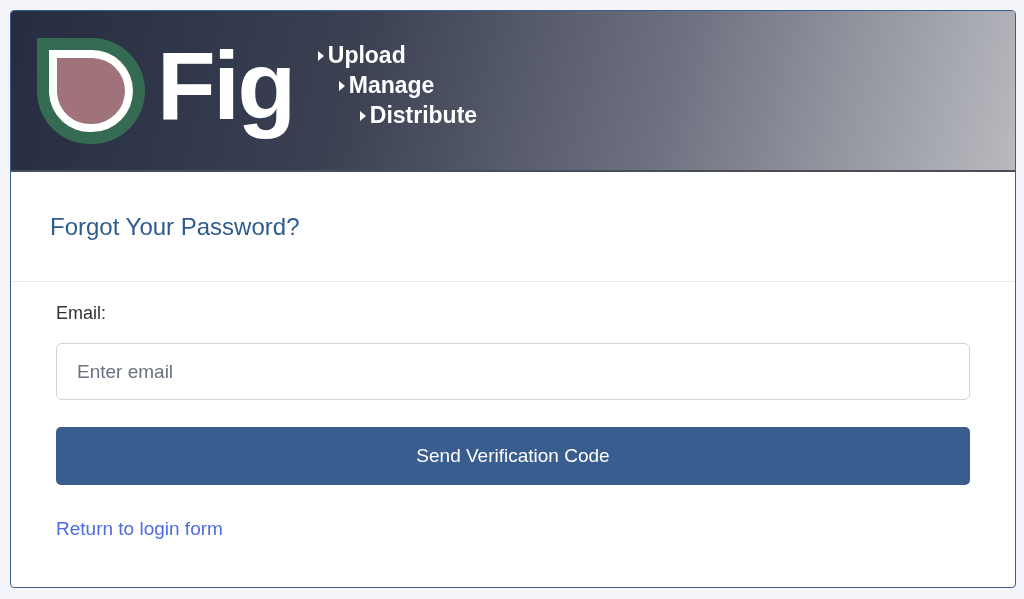  Describe the element at coordinates (91, 90) in the screenshot. I see `logo-icon` at that location.